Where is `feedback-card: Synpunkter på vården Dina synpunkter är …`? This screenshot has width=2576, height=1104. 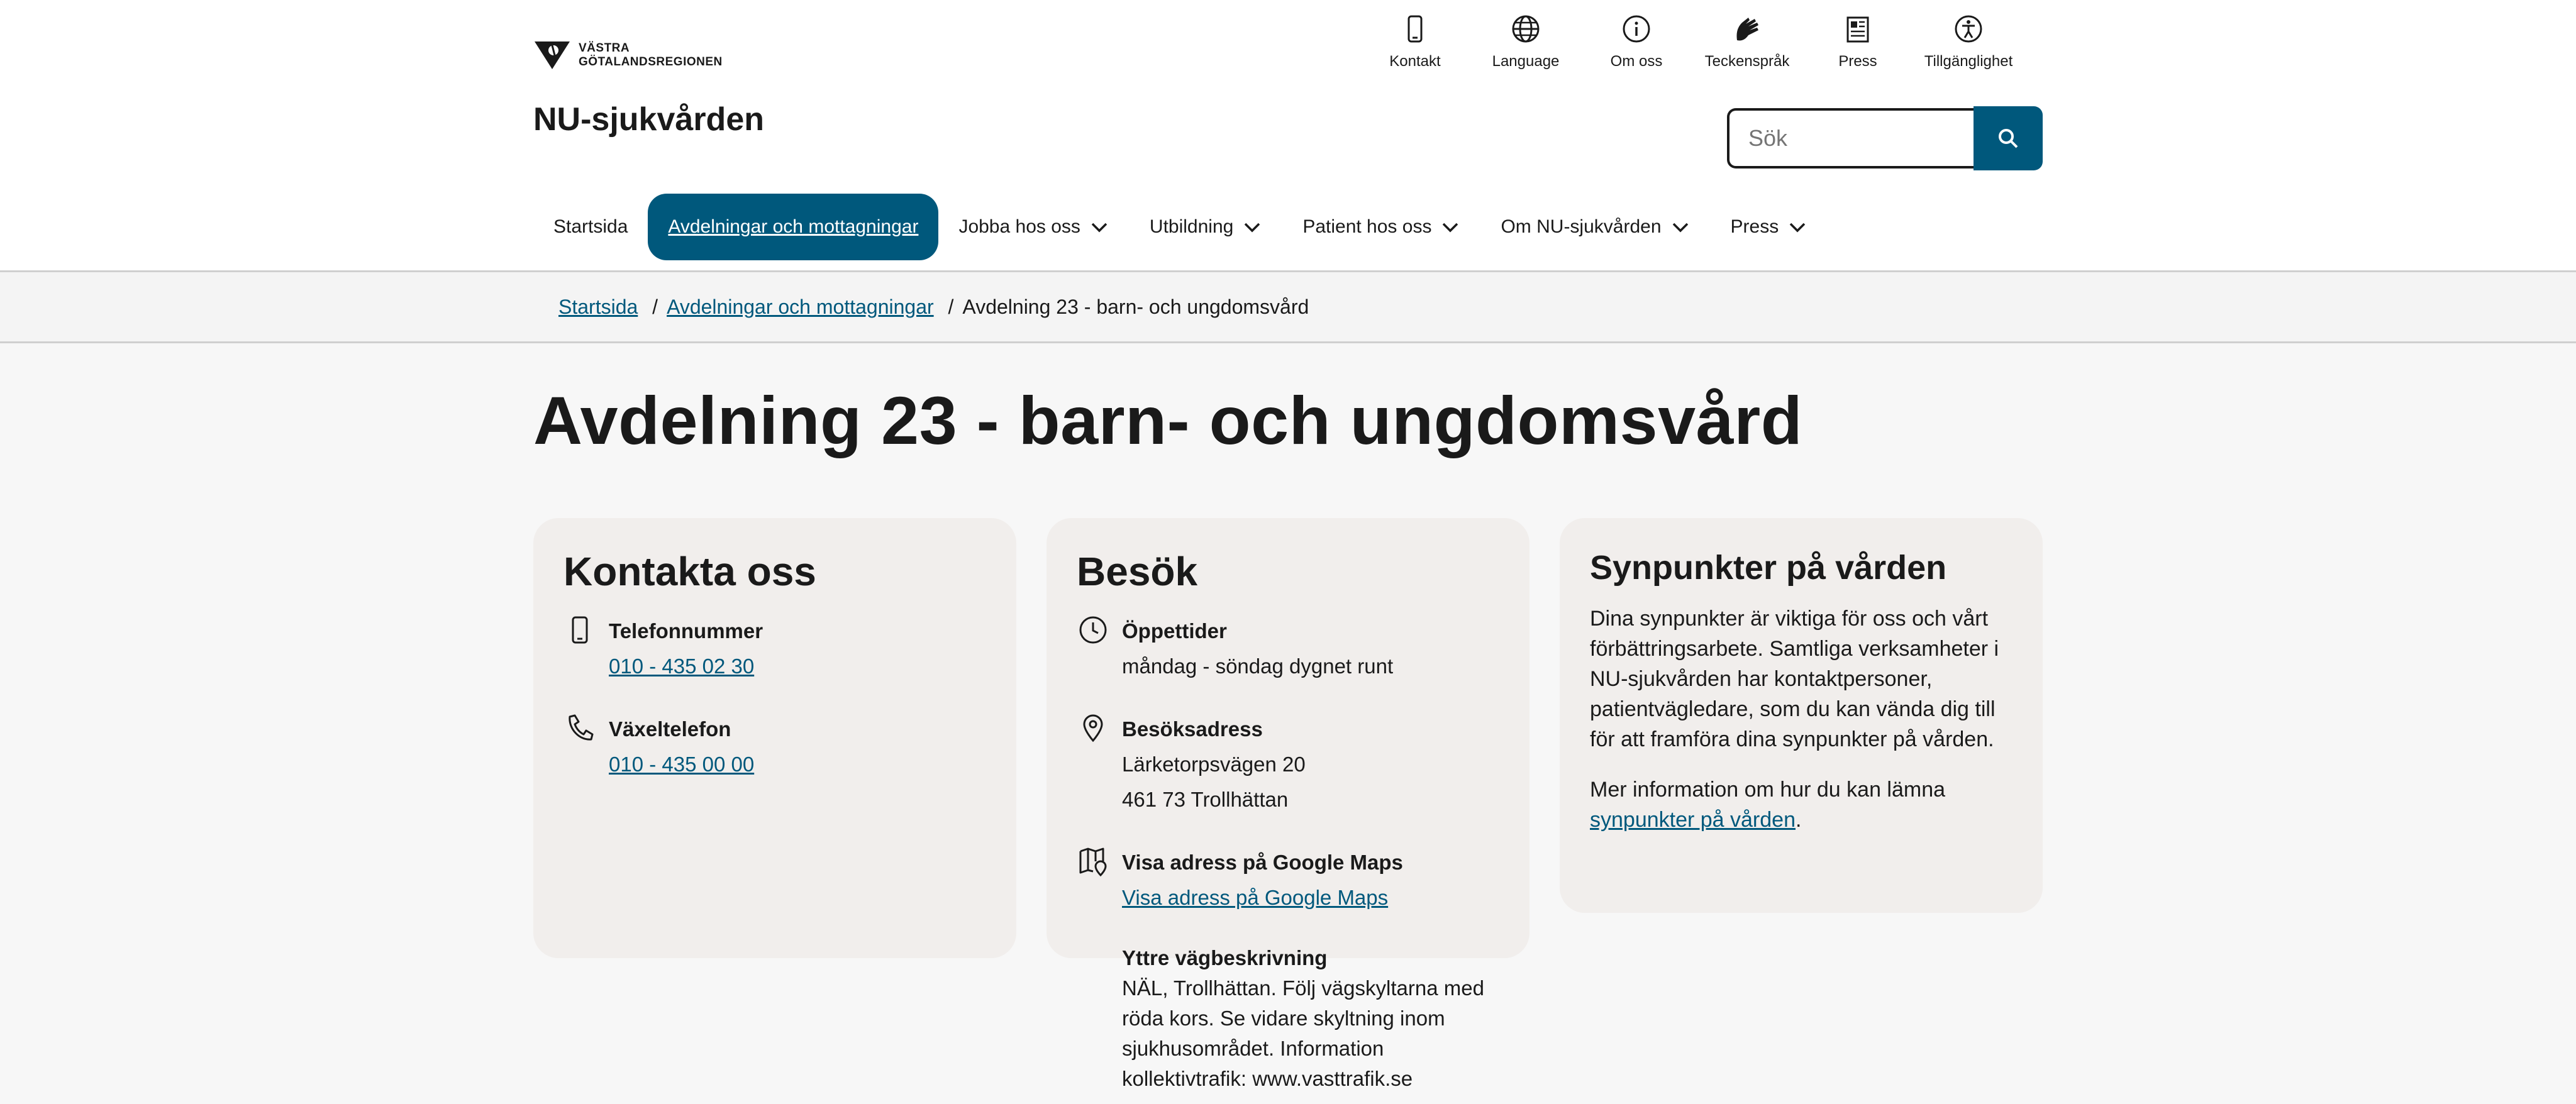
feedback-card: Synpunkter på vården Dina synpunkter är … is located at coordinates (1801, 715).